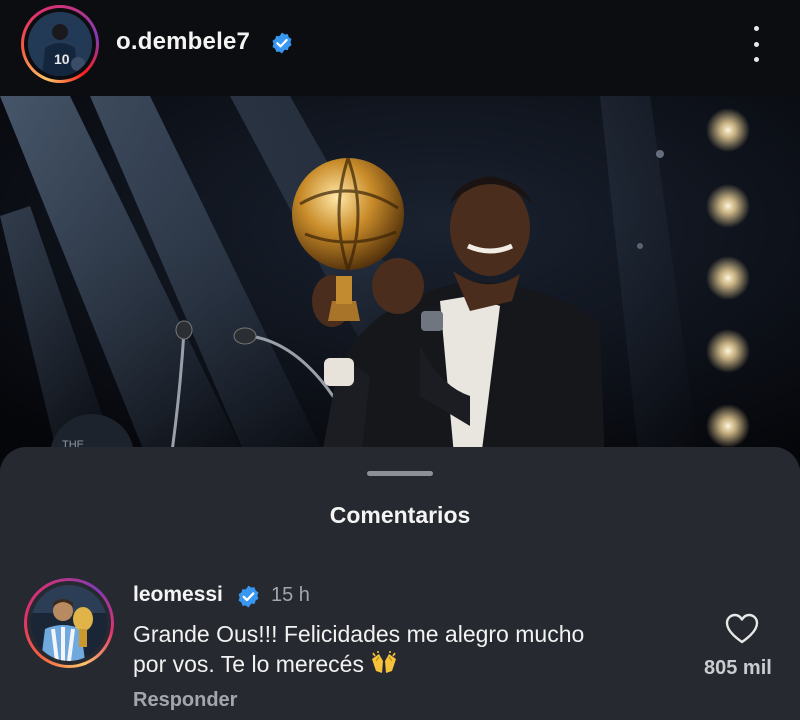 This screenshot has width=800, height=720. What do you see at coordinates (756, 44) in the screenshot?
I see `more-options-icon` at bounding box center [756, 44].